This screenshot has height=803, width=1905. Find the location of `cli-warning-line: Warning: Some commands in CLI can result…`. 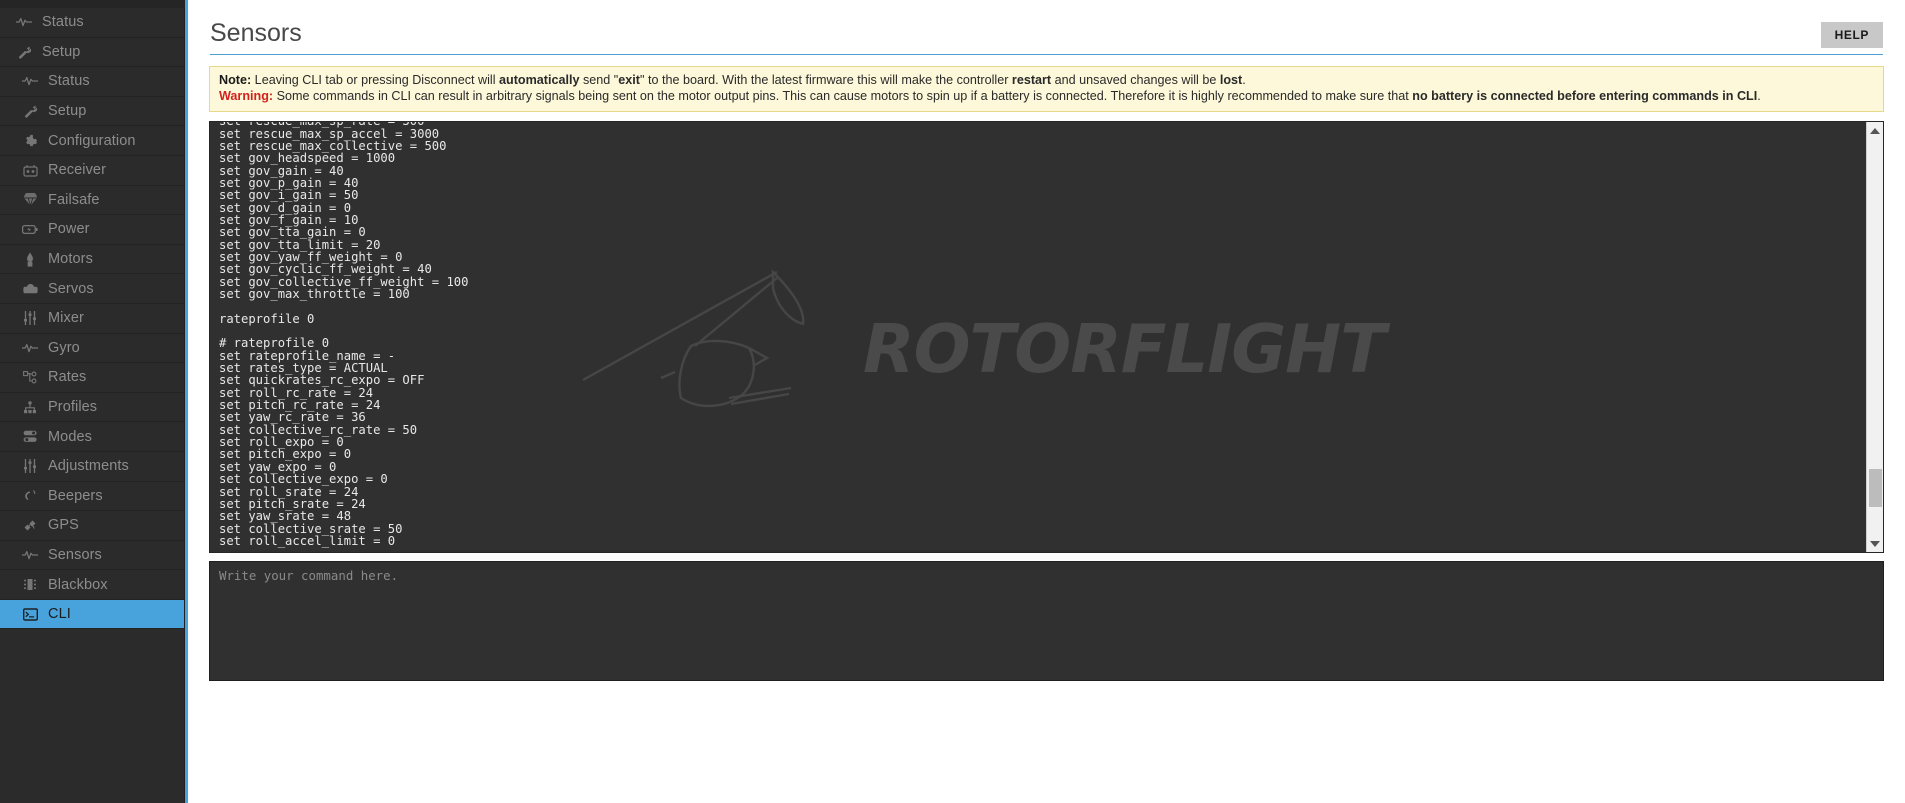

cli-warning-line: Warning: Some commands in CLI can result… is located at coordinates (1046, 97).